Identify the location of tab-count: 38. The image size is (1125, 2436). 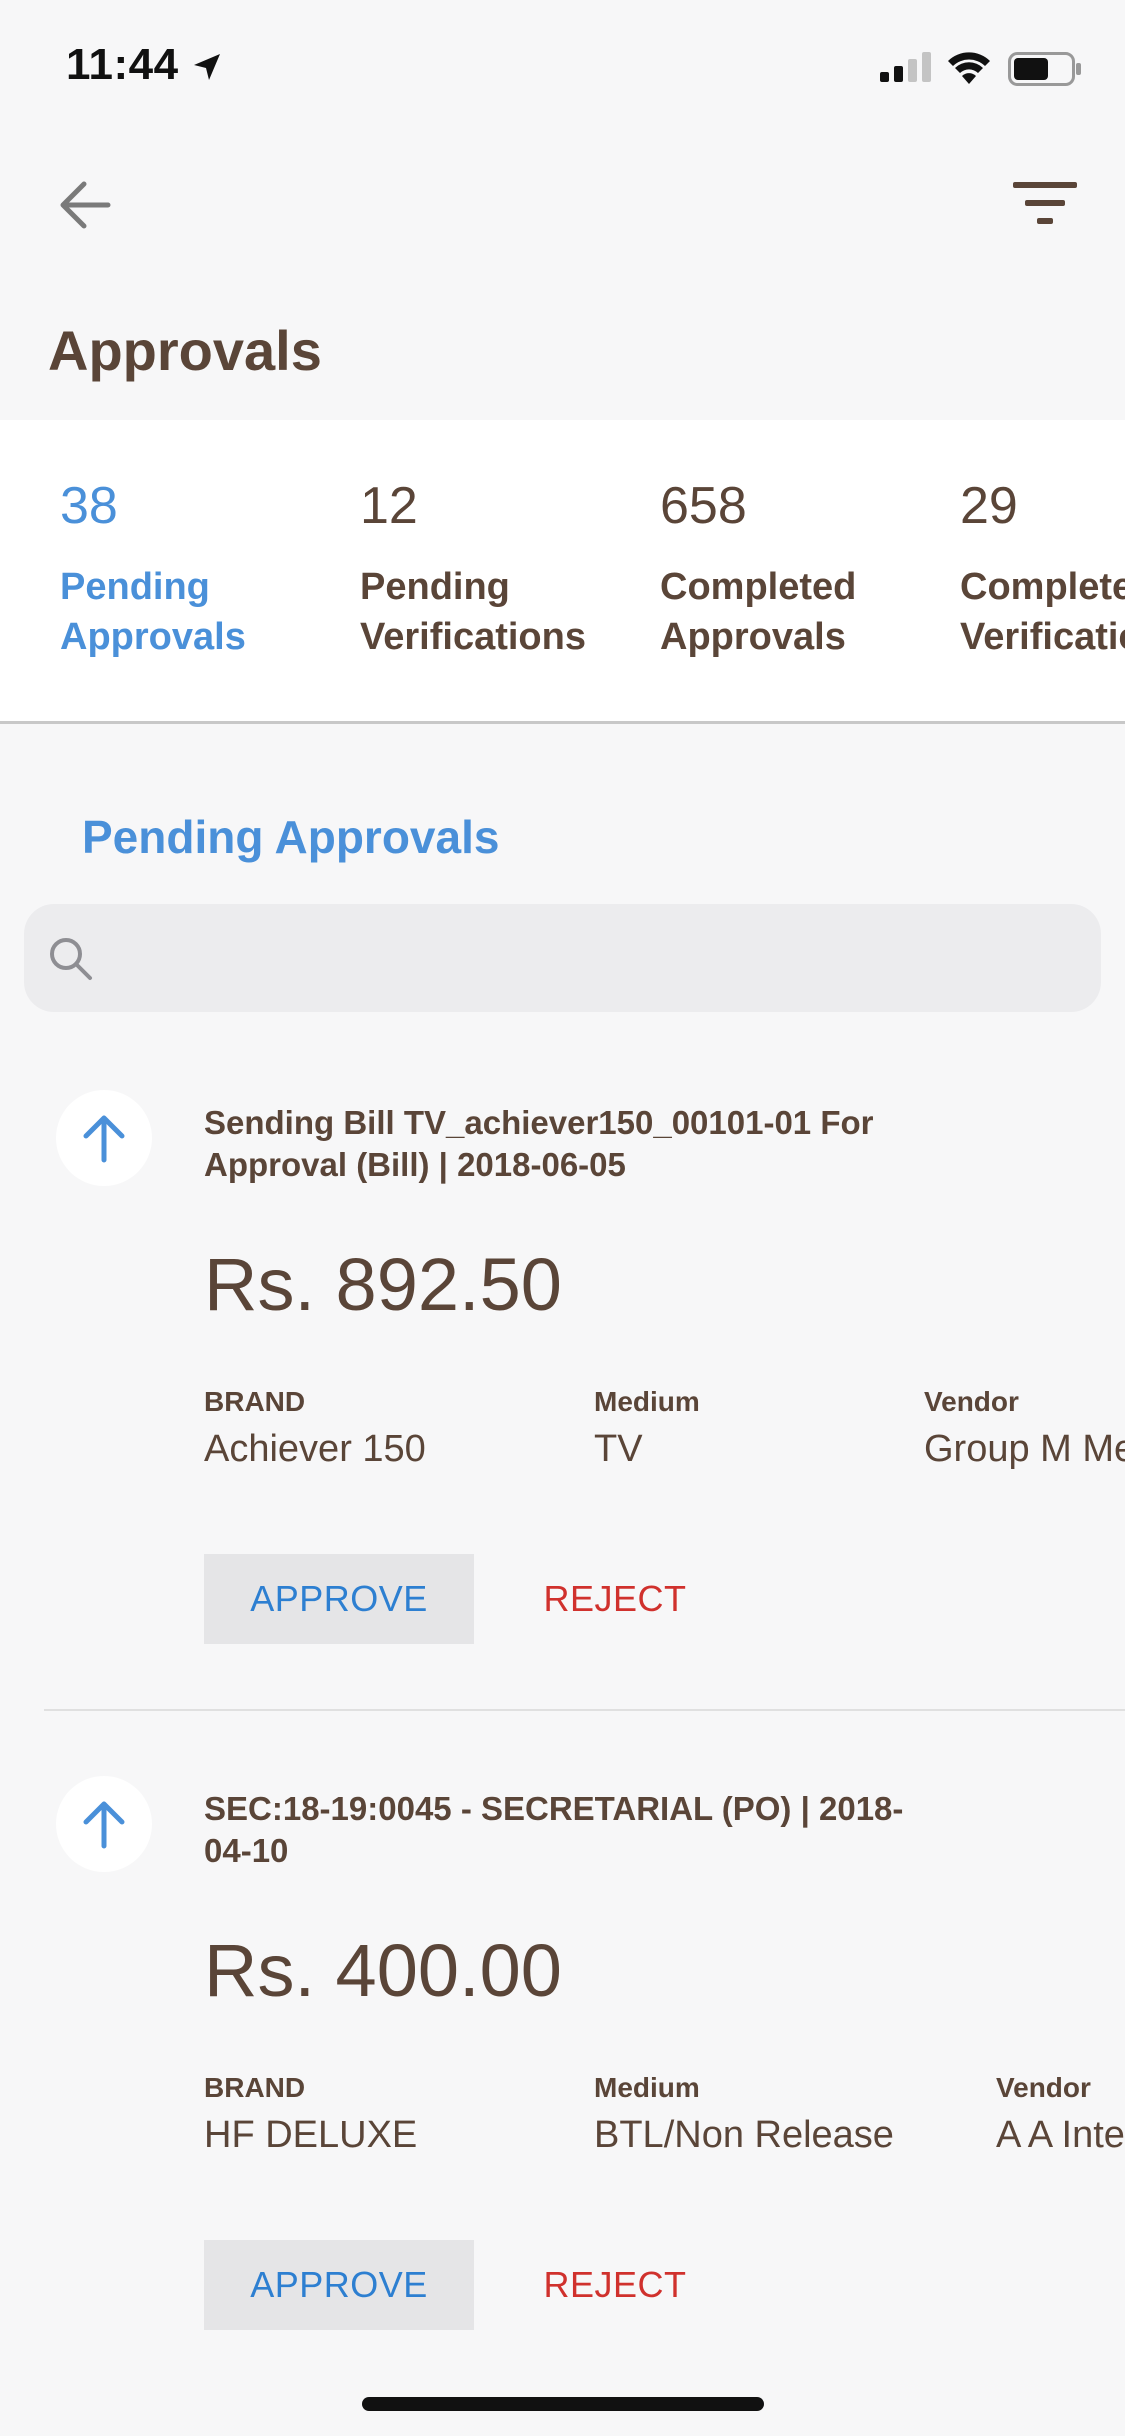
(89, 506).